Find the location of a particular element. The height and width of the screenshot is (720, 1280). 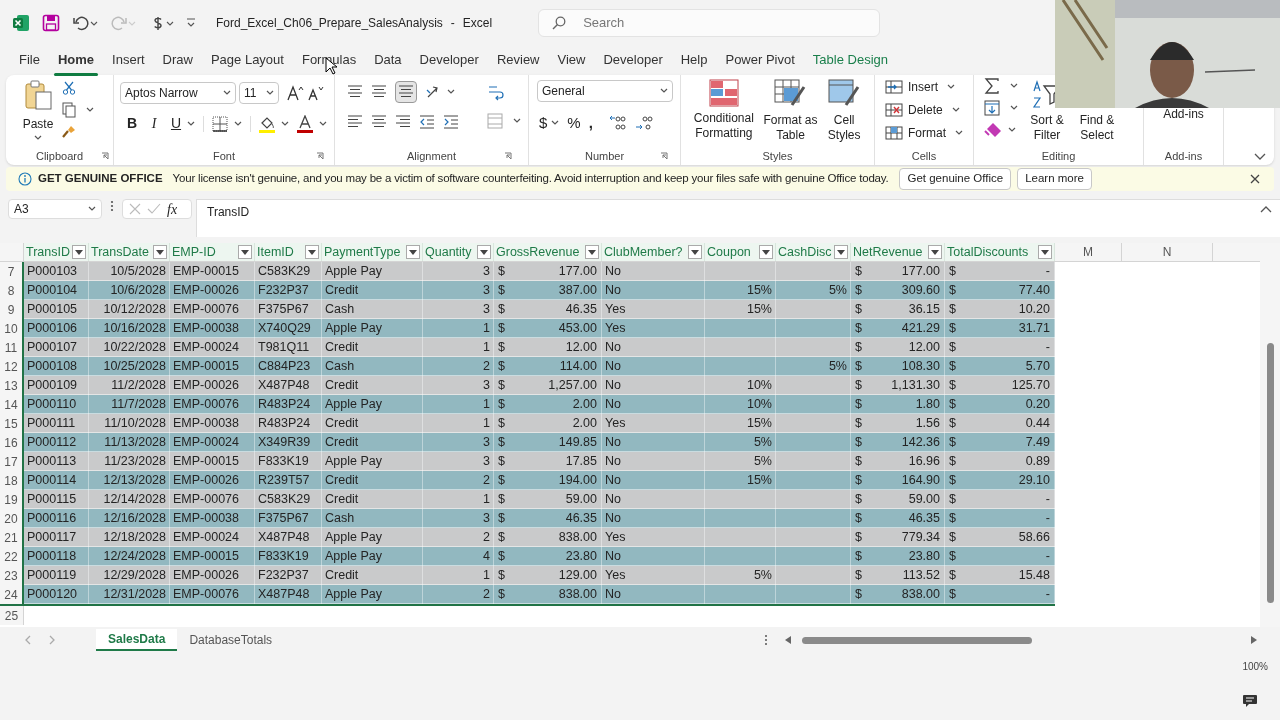

notification-button: Get genuine Office is located at coordinates (955, 179).